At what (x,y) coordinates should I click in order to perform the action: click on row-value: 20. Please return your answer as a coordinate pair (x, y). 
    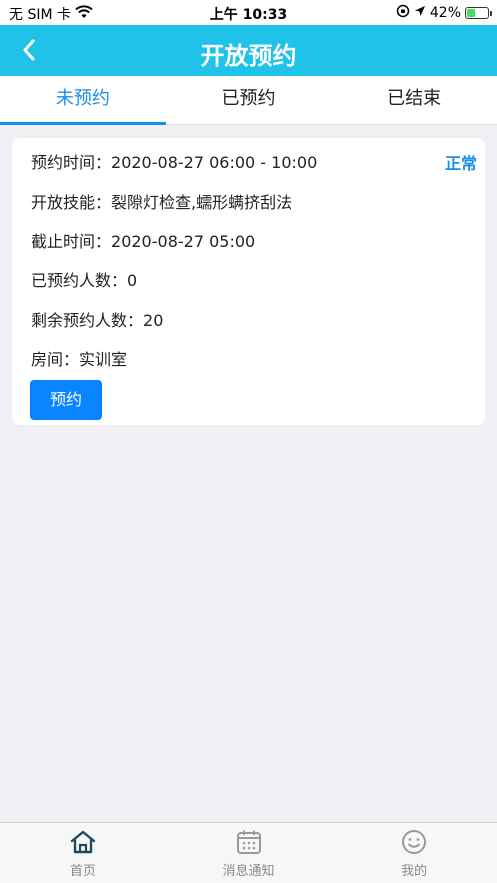
    Looking at the image, I should click on (153, 320).